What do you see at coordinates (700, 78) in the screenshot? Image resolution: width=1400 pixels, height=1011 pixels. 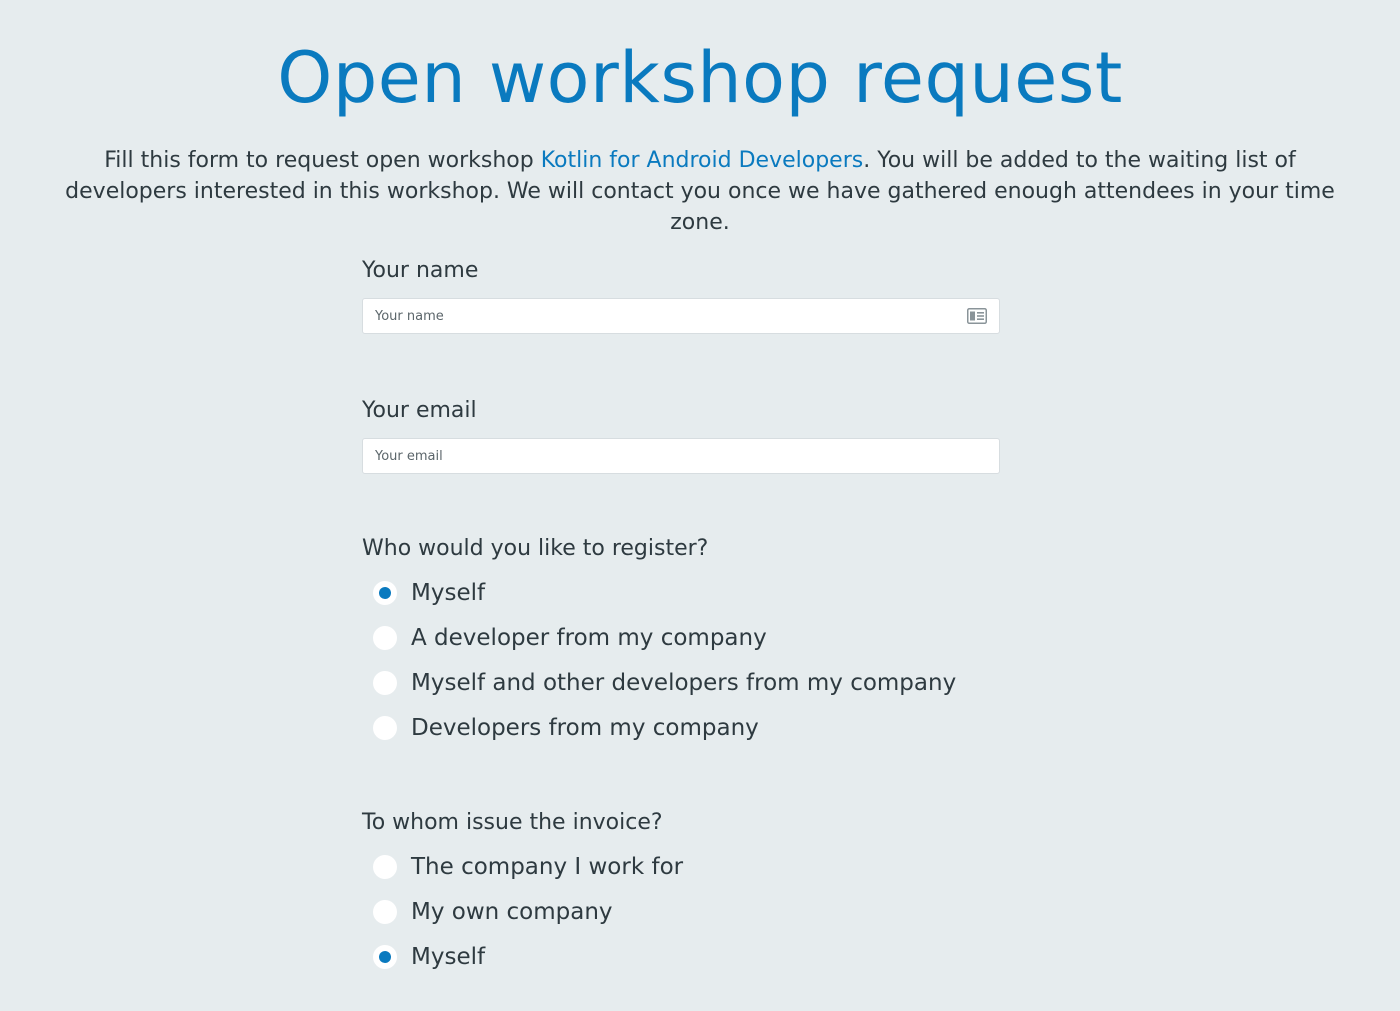 I see `page-title: Open workshop request` at bounding box center [700, 78].